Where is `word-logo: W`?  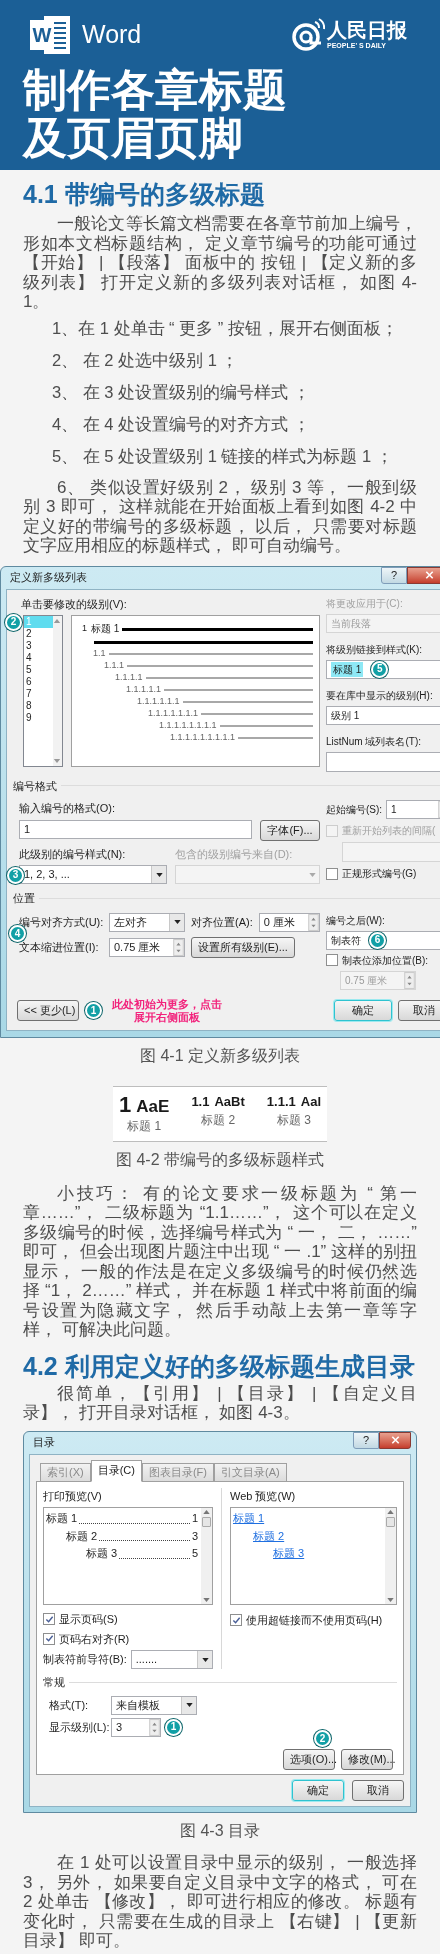
word-logo: W is located at coordinates (51, 35).